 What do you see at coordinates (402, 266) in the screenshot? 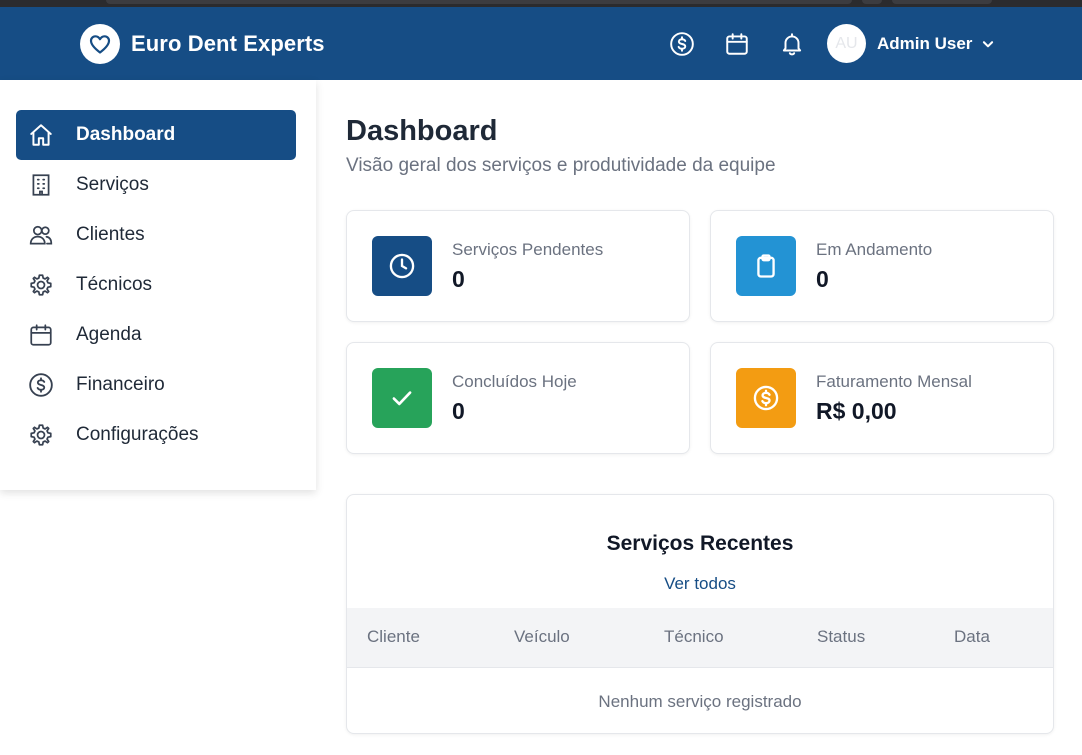
I see `clock-icon` at bounding box center [402, 266].